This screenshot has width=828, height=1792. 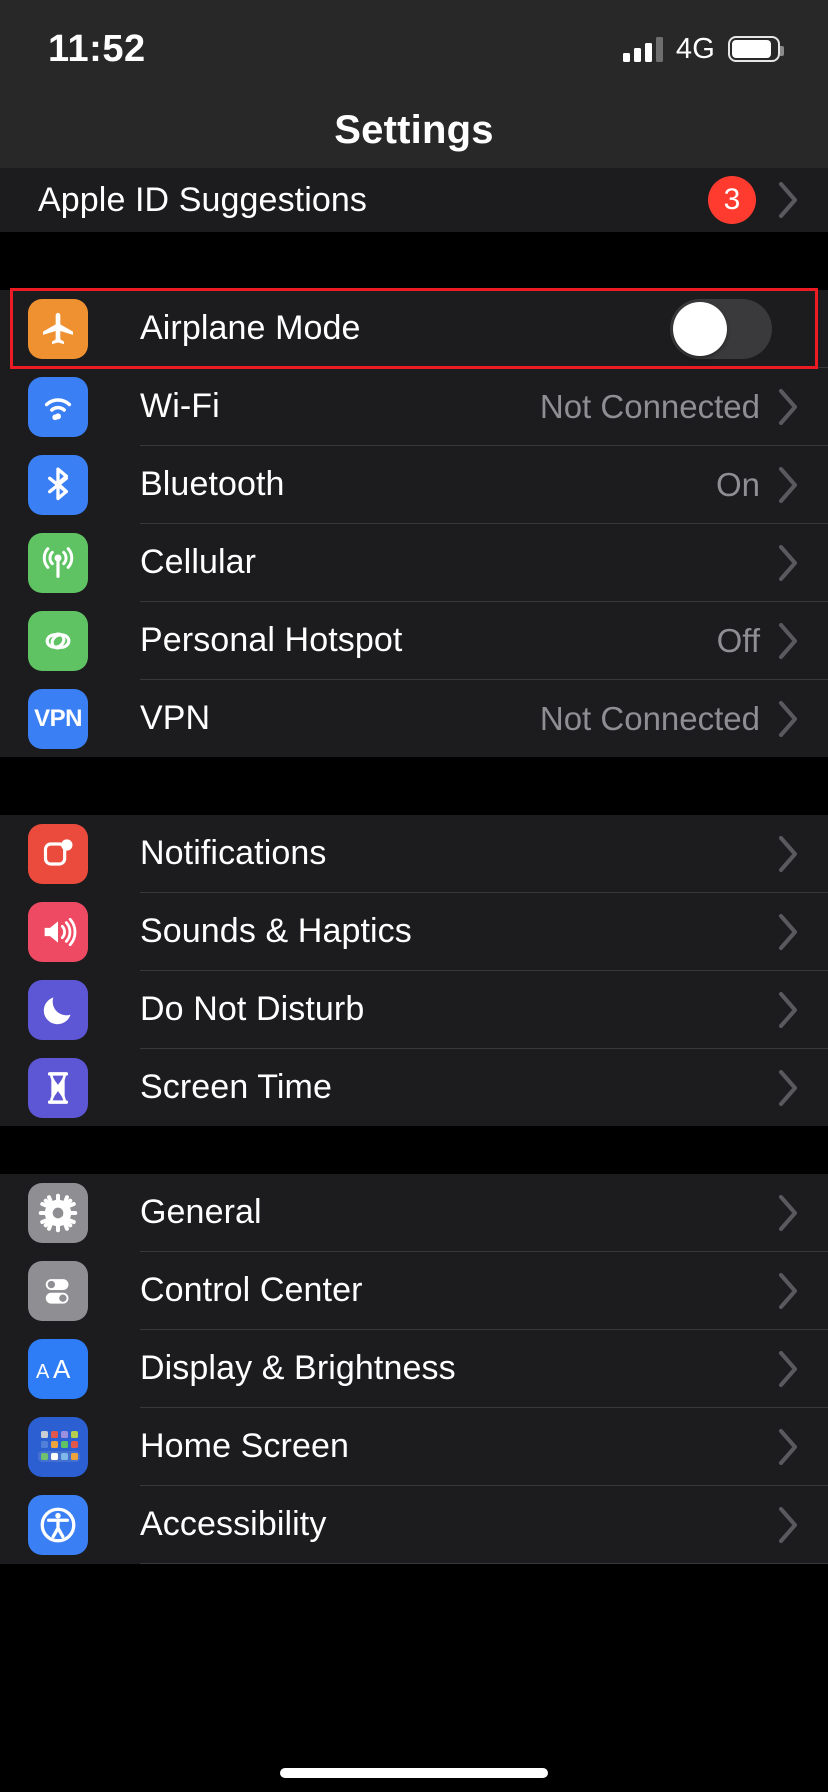 I want to click on display-aa-icon: A A, so click(x=58, y=1368).